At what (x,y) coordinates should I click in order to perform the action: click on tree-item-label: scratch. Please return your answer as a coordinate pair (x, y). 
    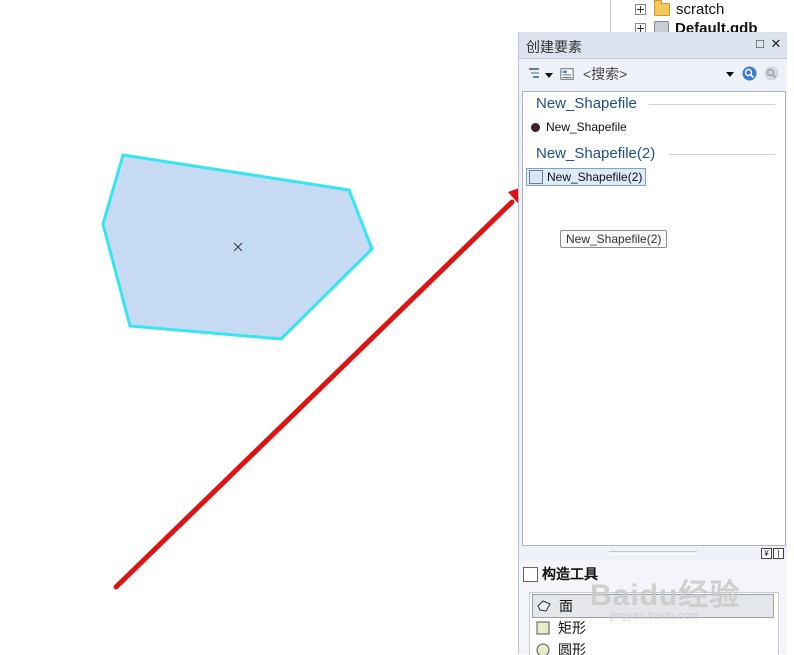
    Looking at the image, I should click on (700, 9).